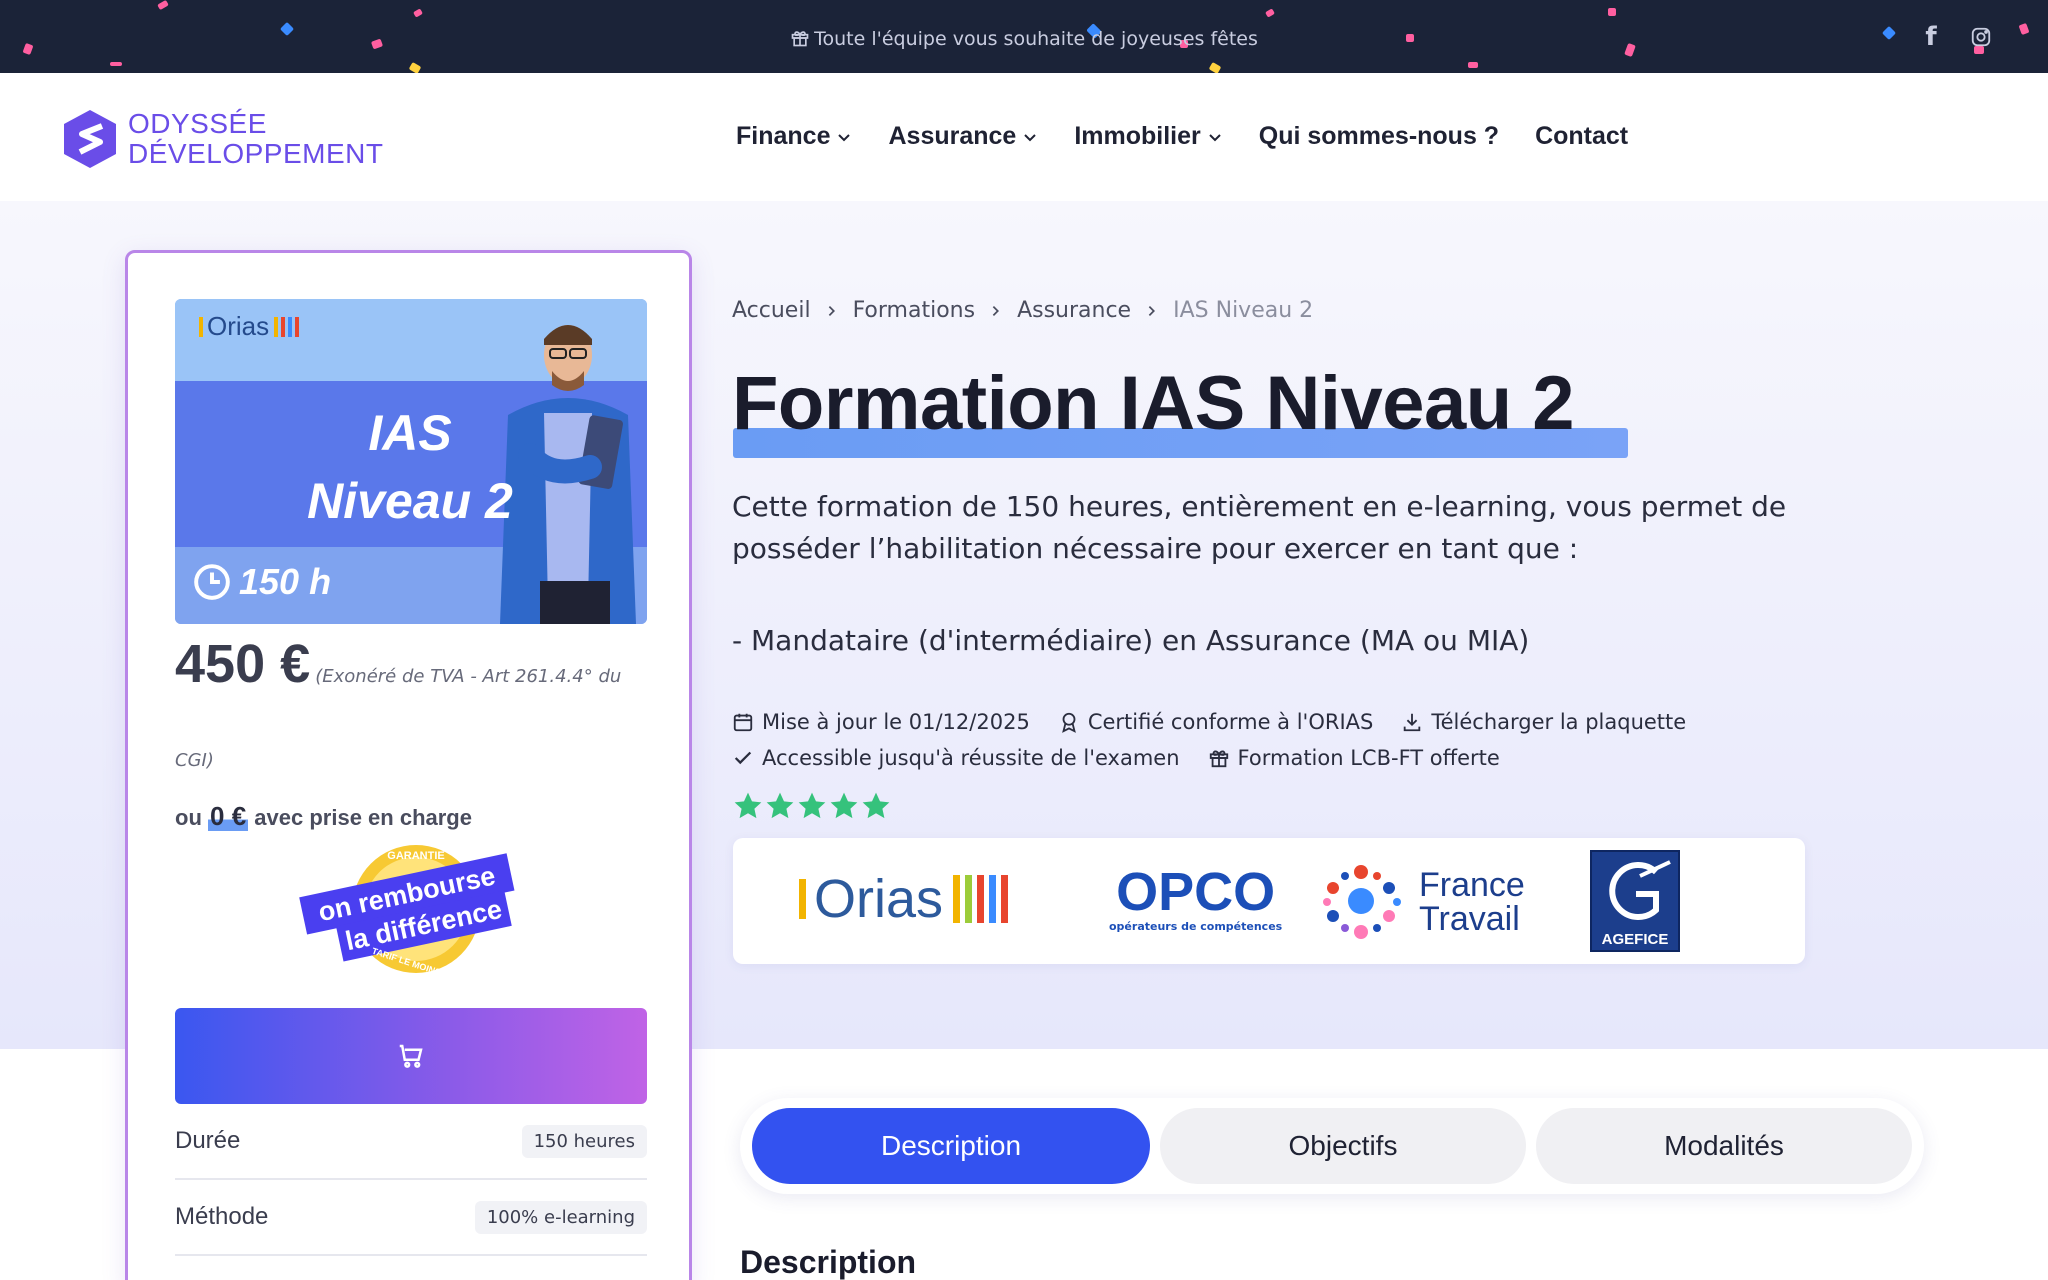  Describe the element at coordinates (1368, 758) in the screenshot. I see `meta-text: Formation LCB-FT offerte` at that location.